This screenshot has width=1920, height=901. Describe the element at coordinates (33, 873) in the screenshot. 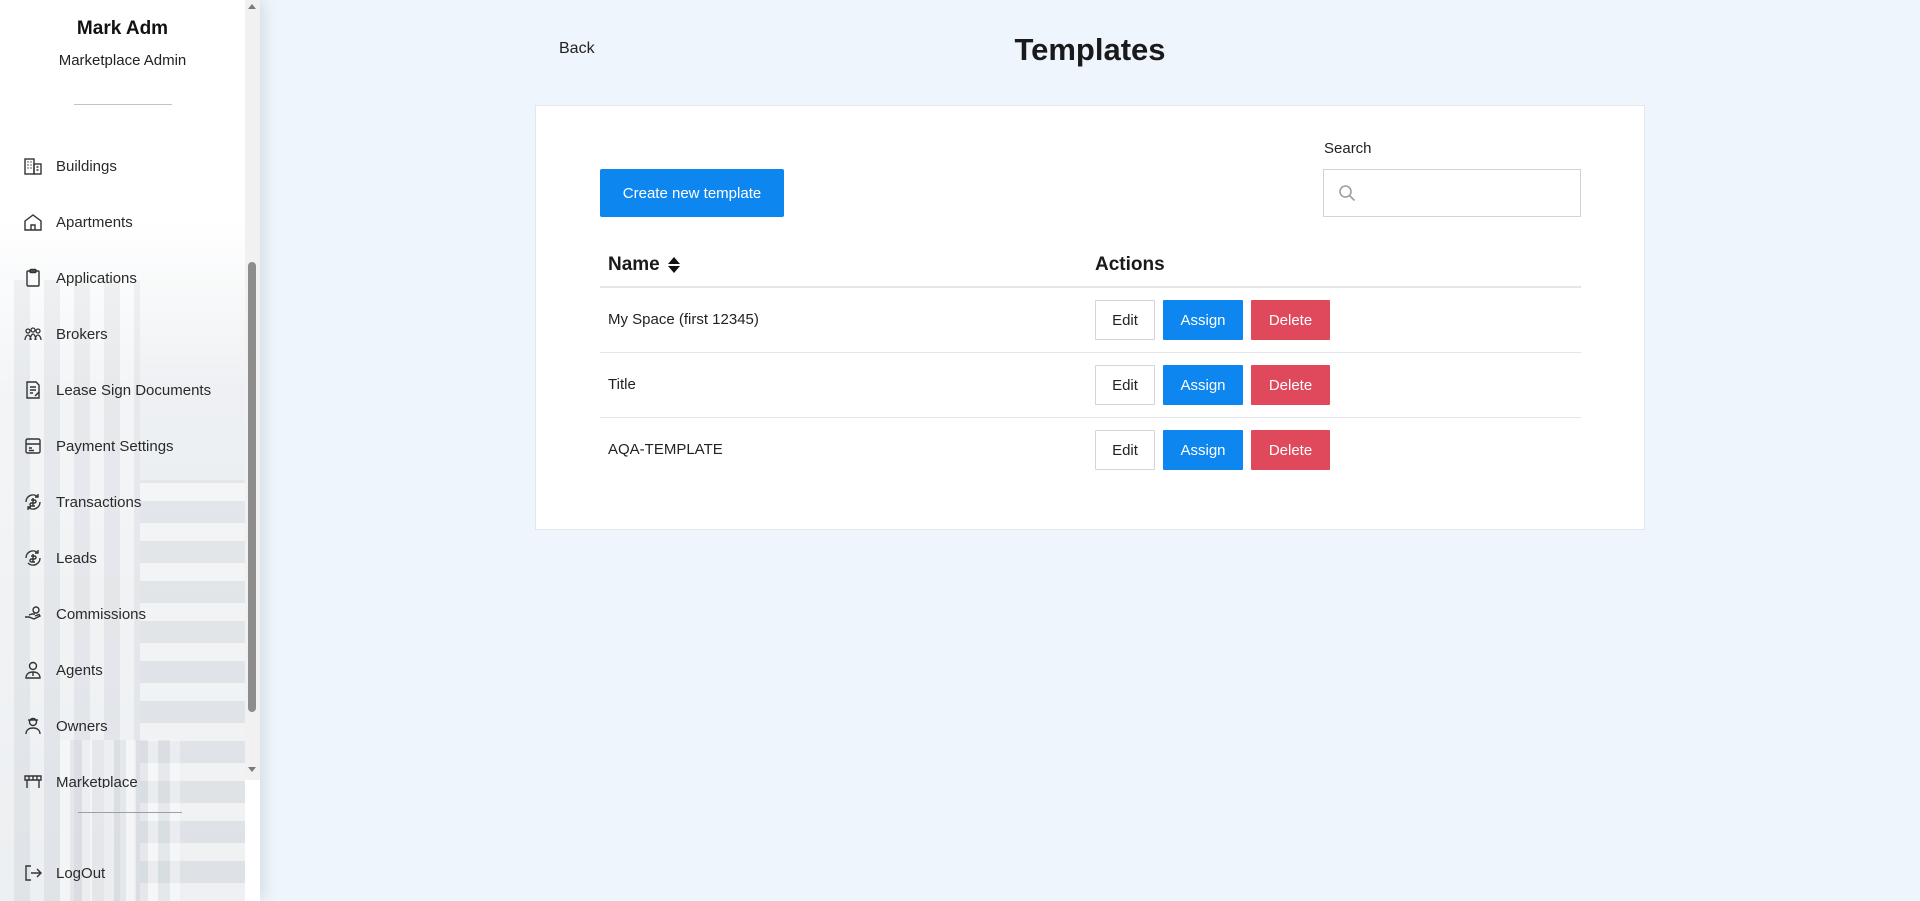

I see `logout-icon` at that location.